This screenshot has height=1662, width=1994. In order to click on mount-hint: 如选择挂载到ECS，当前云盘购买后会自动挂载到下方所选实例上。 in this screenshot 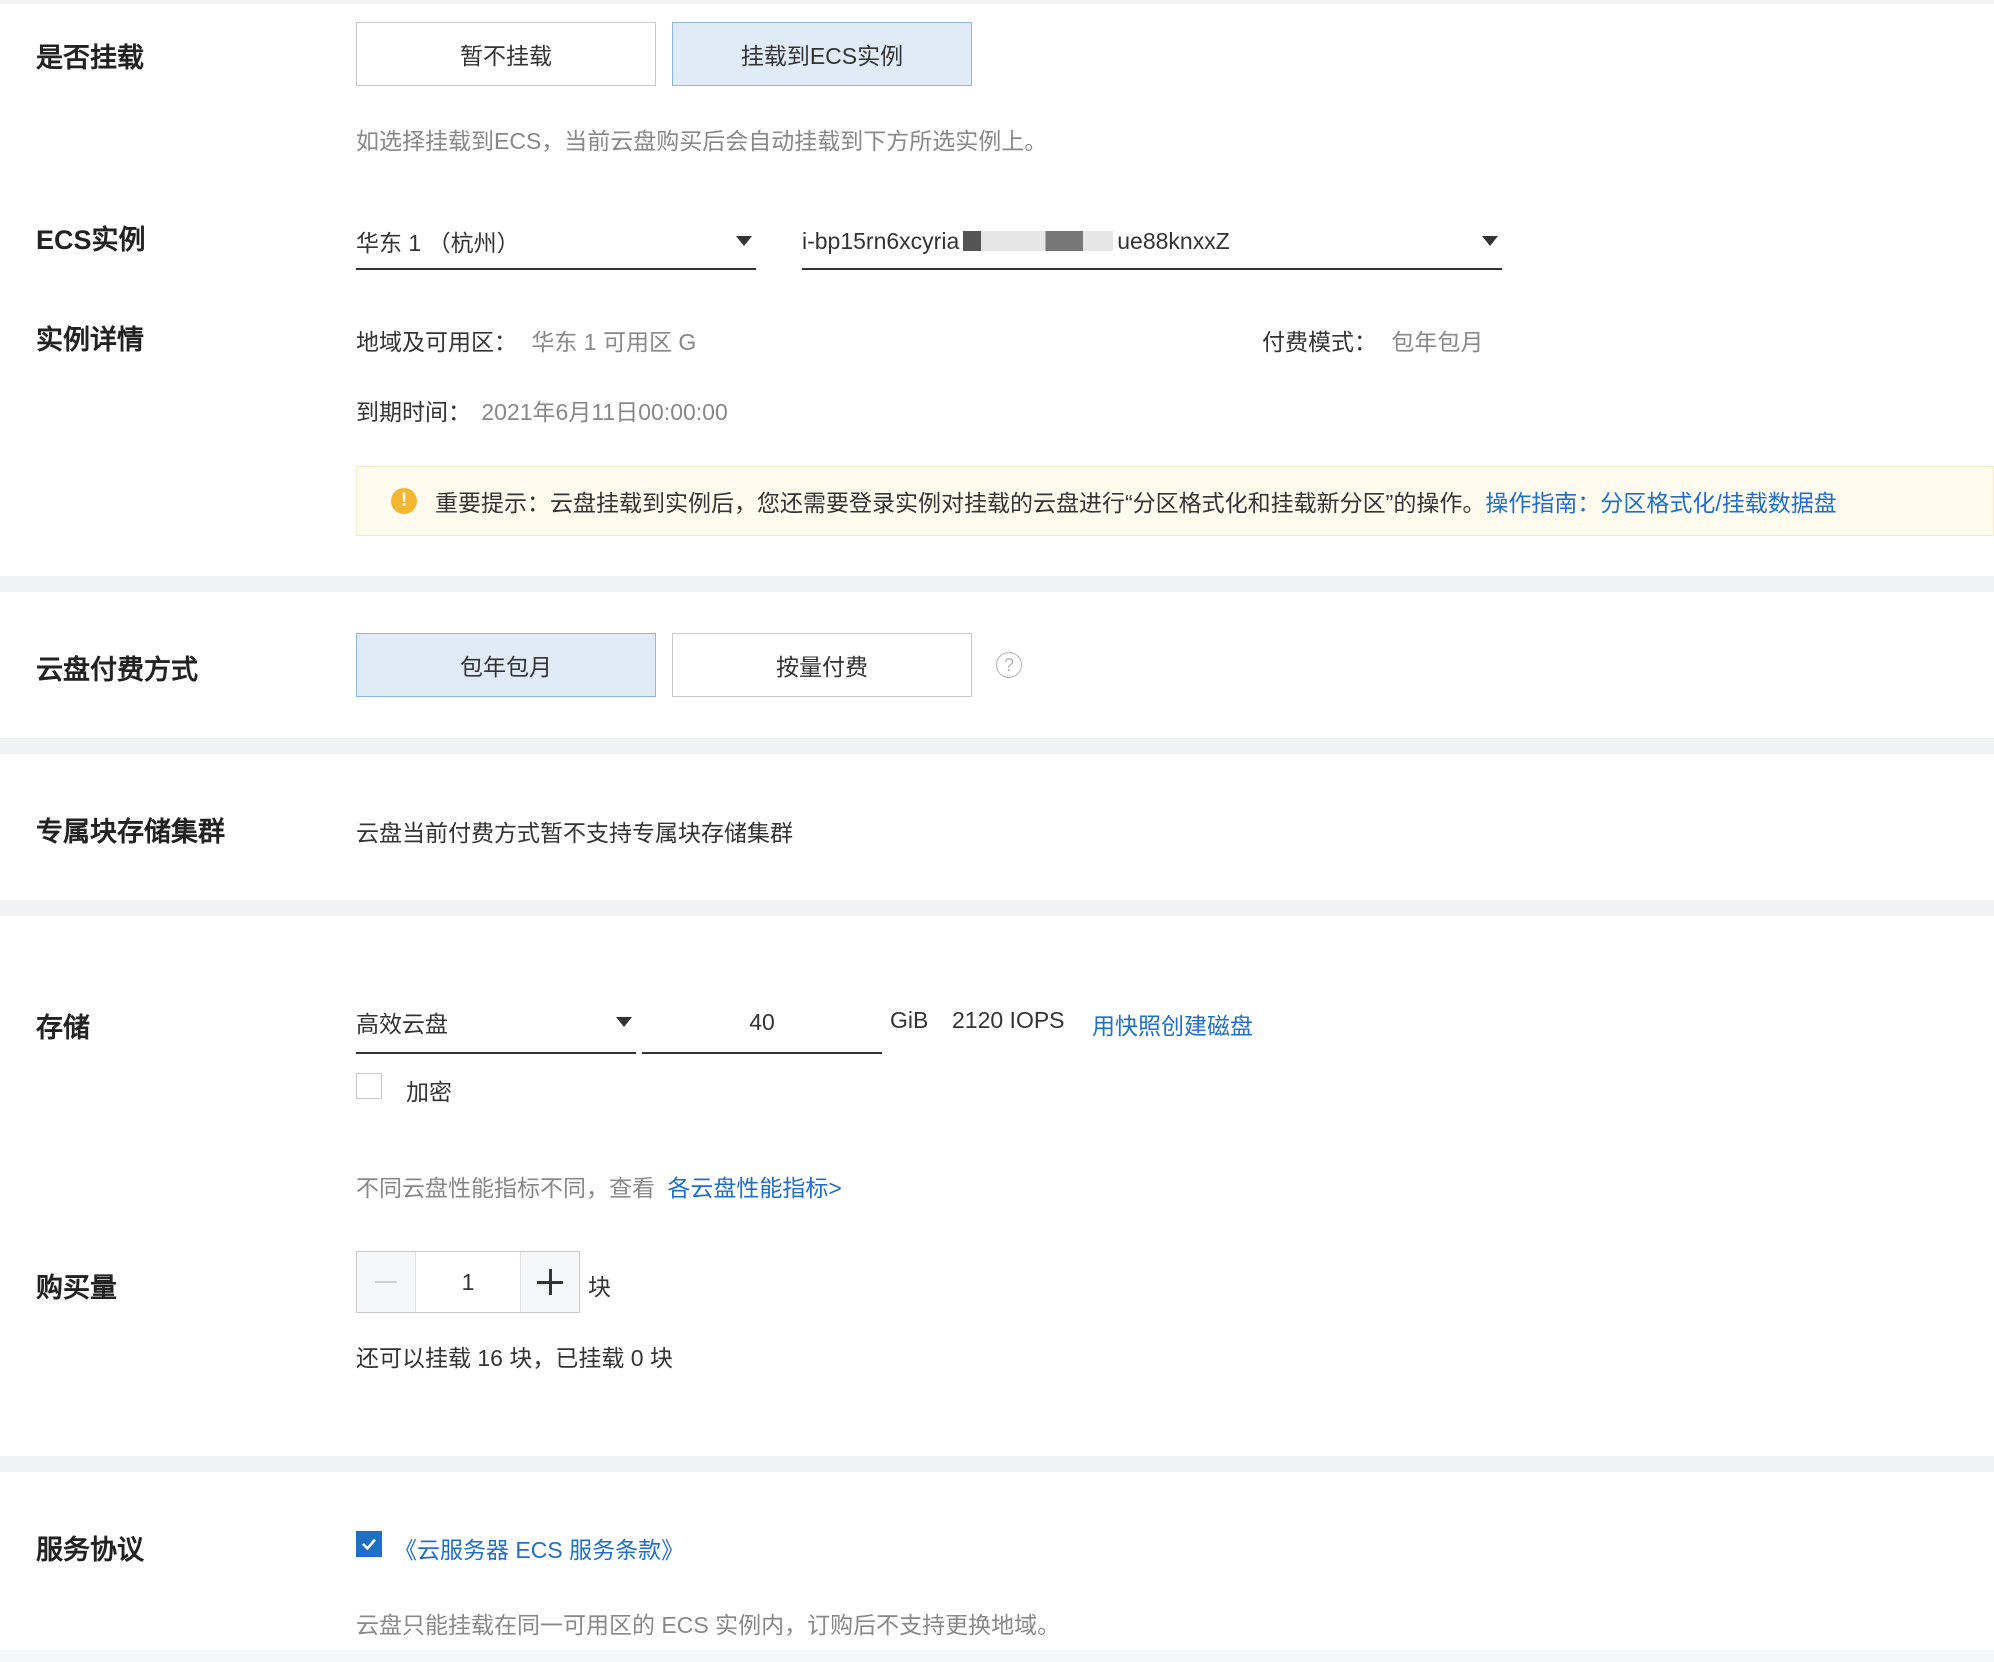, I will do `click(702, 141)`.